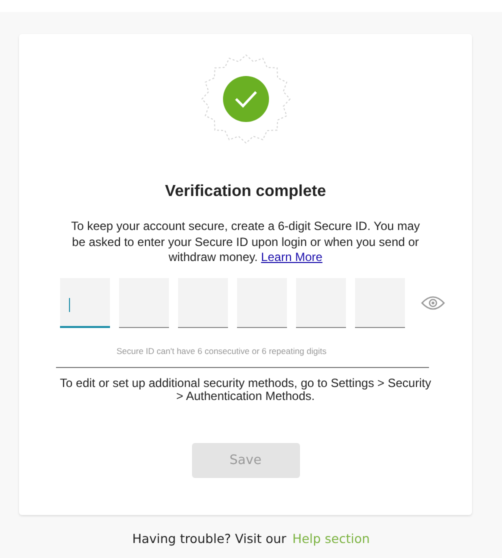 This screenshot has width=502, height=558. I want to click on learn-more-link: Learn More, so click(291, 257).